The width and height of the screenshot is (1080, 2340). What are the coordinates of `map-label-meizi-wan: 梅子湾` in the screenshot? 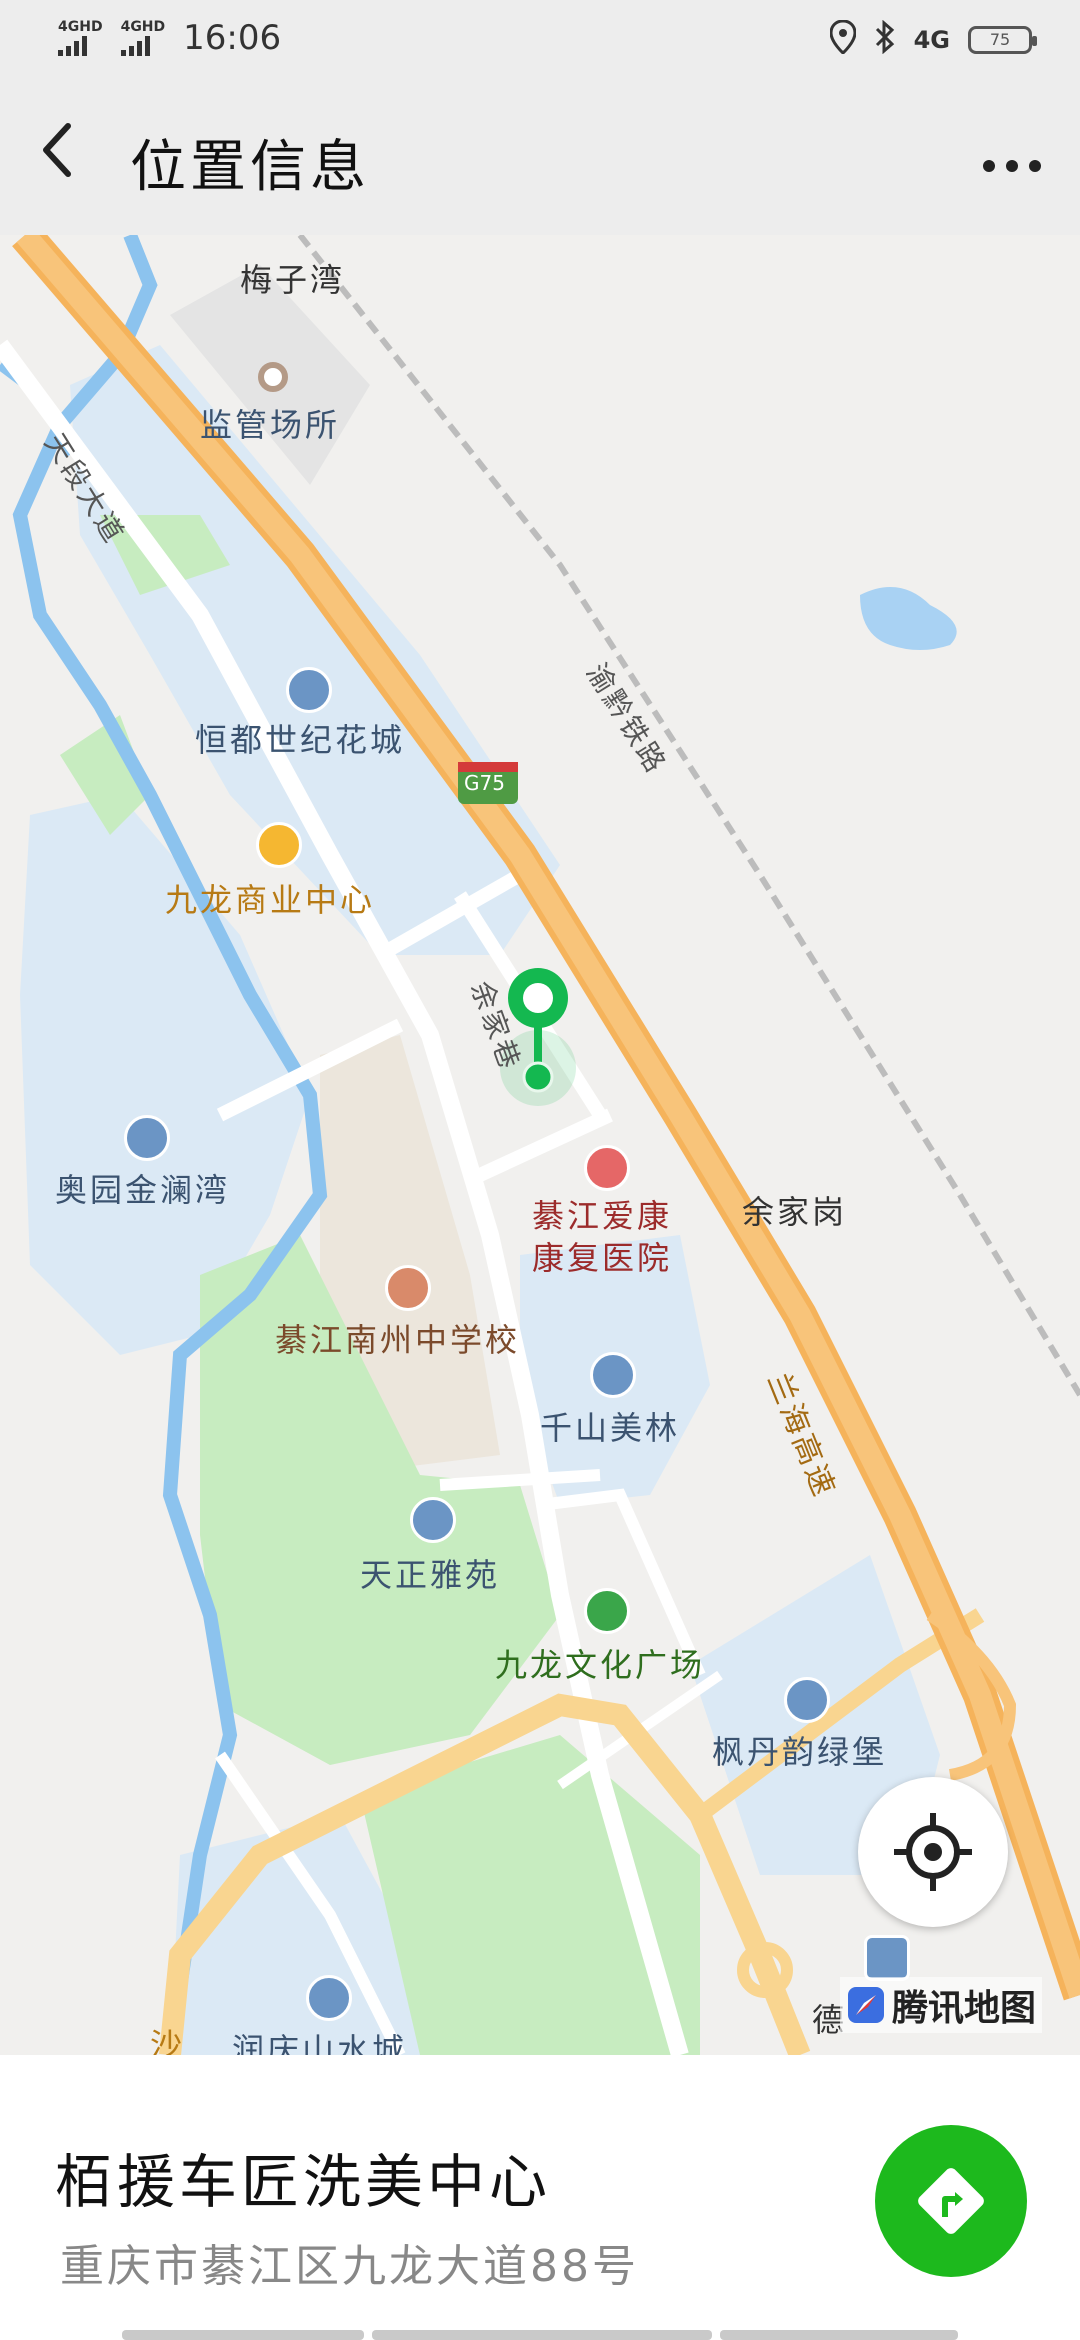 It's located at (293, 280).